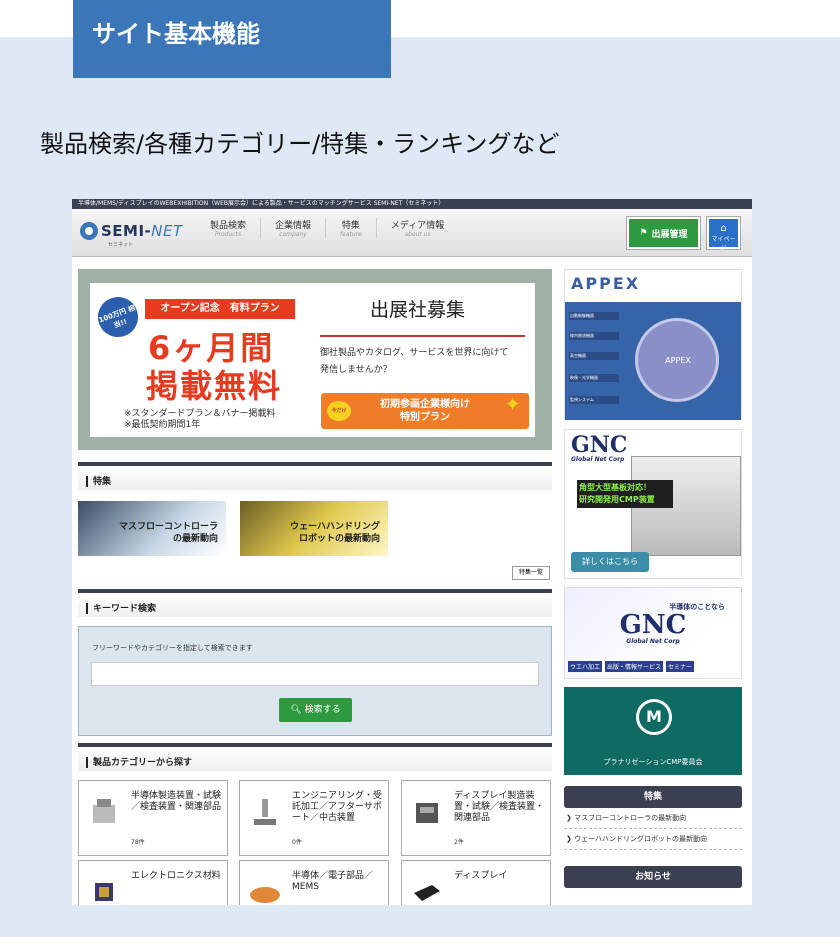 This screenshot has height=937, width=840. Describe the element at coordinates (427, 893) in the screenshot. I see `display-panel-icon` at that location.